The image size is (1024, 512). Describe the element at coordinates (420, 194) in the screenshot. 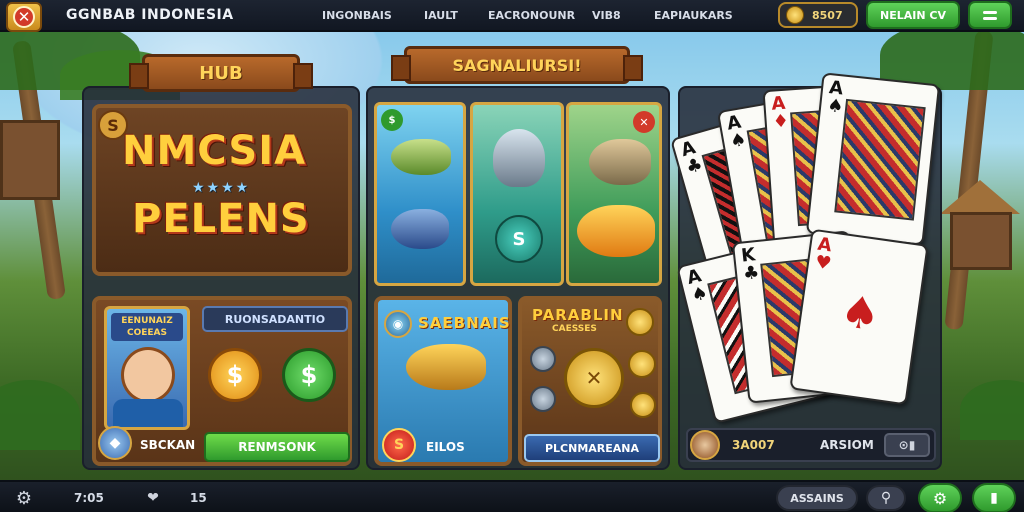

I see `fish-tile-1: $` at that location.